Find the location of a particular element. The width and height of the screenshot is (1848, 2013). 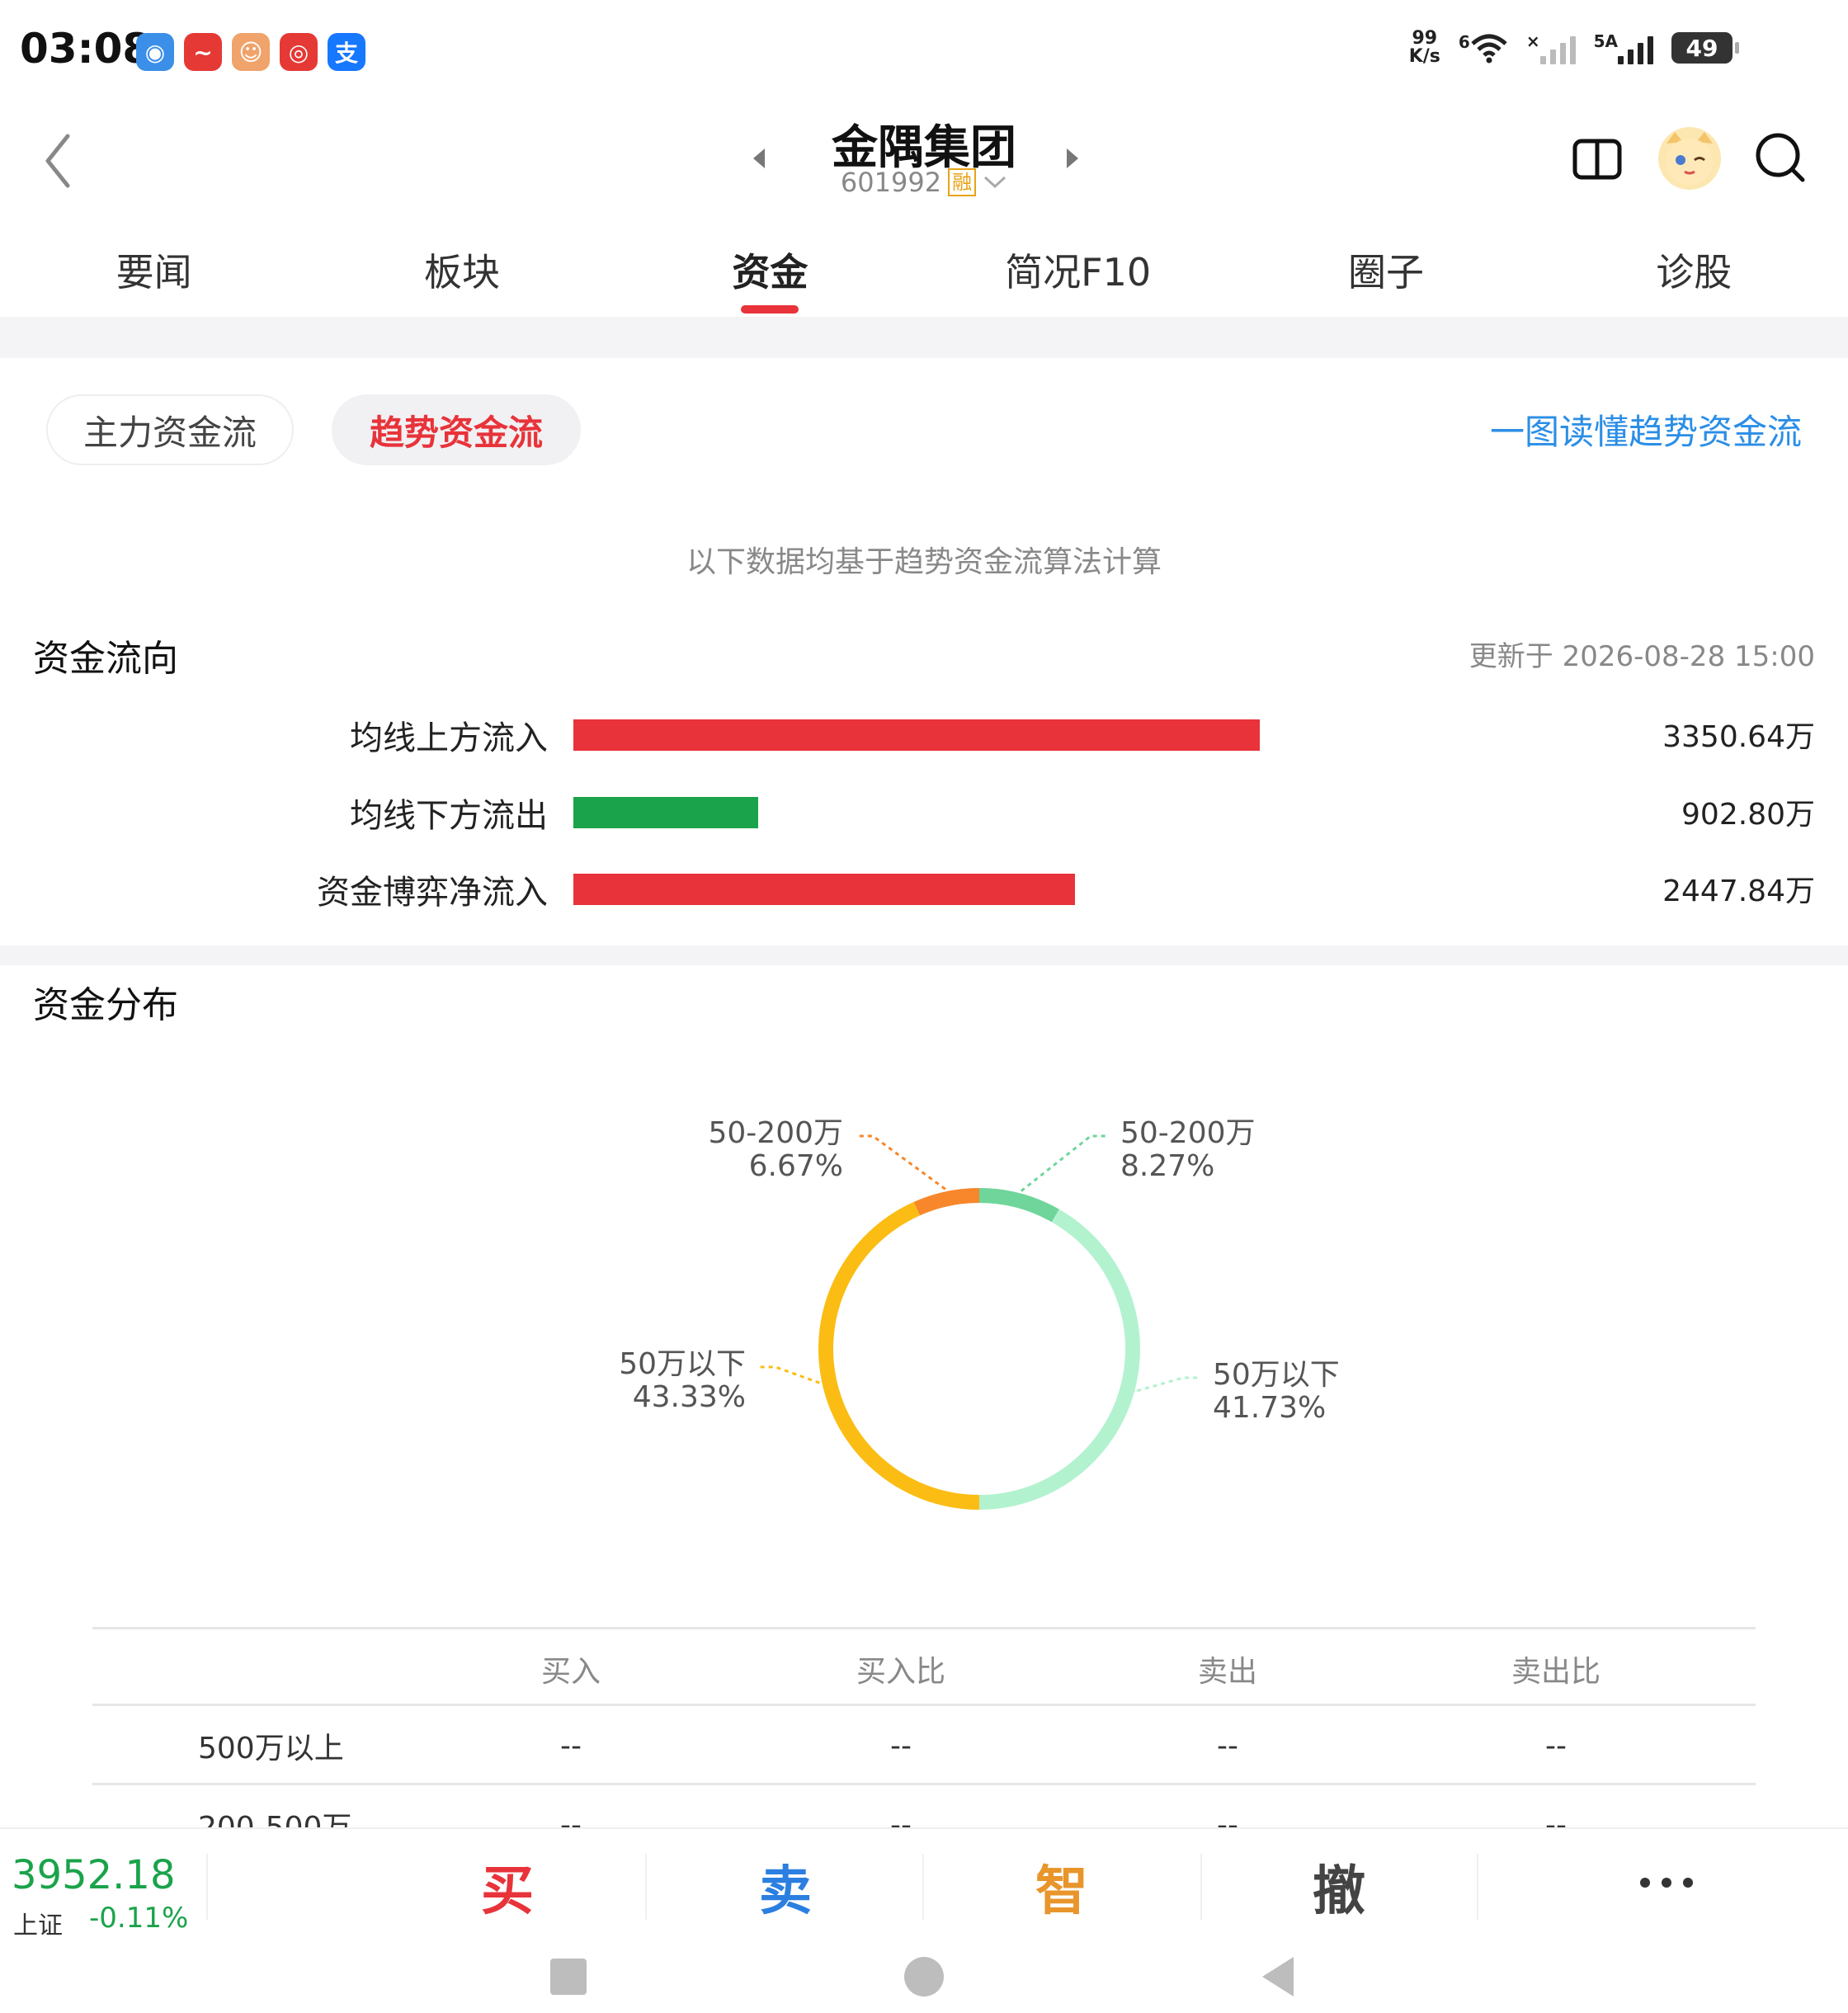

donut-slice-percent: 6.67% is located at coordinates (796, 1166).